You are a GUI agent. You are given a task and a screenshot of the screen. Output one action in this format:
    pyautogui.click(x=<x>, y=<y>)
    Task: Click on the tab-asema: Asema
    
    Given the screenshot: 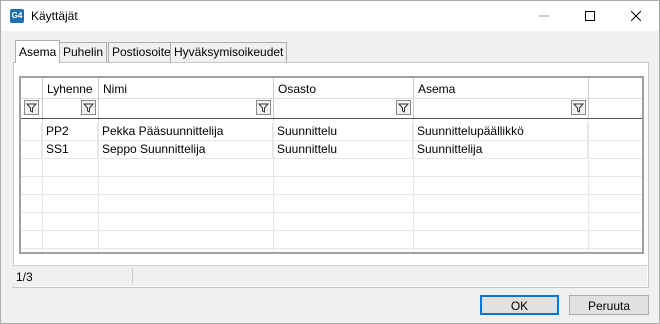 What is the action you would take?
    pyautogui.click(x=38, y=51)
    